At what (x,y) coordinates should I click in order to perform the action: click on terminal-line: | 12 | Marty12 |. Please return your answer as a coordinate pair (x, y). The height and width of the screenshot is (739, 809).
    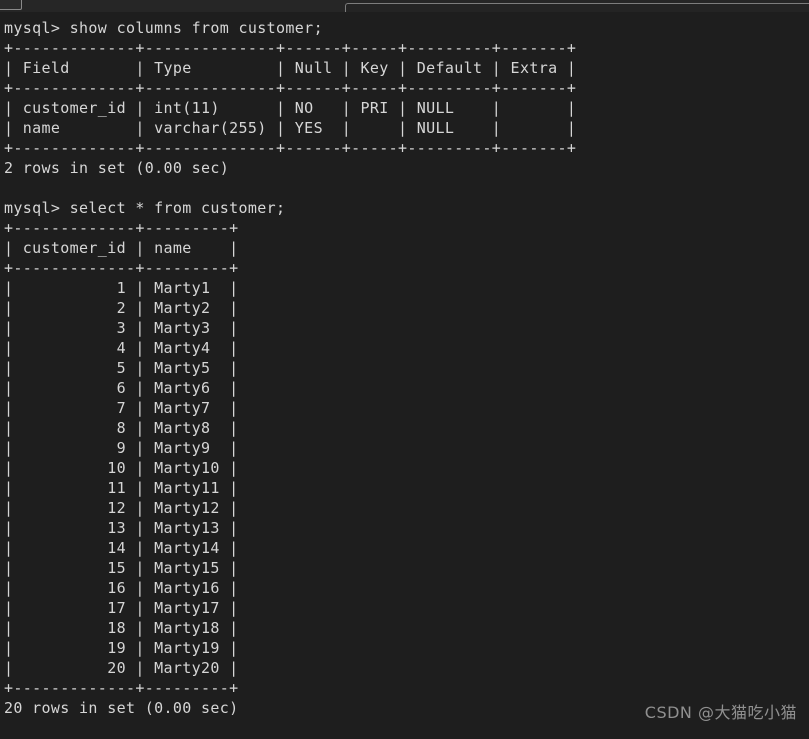
    Looking at the image, I should click on (121, 508).